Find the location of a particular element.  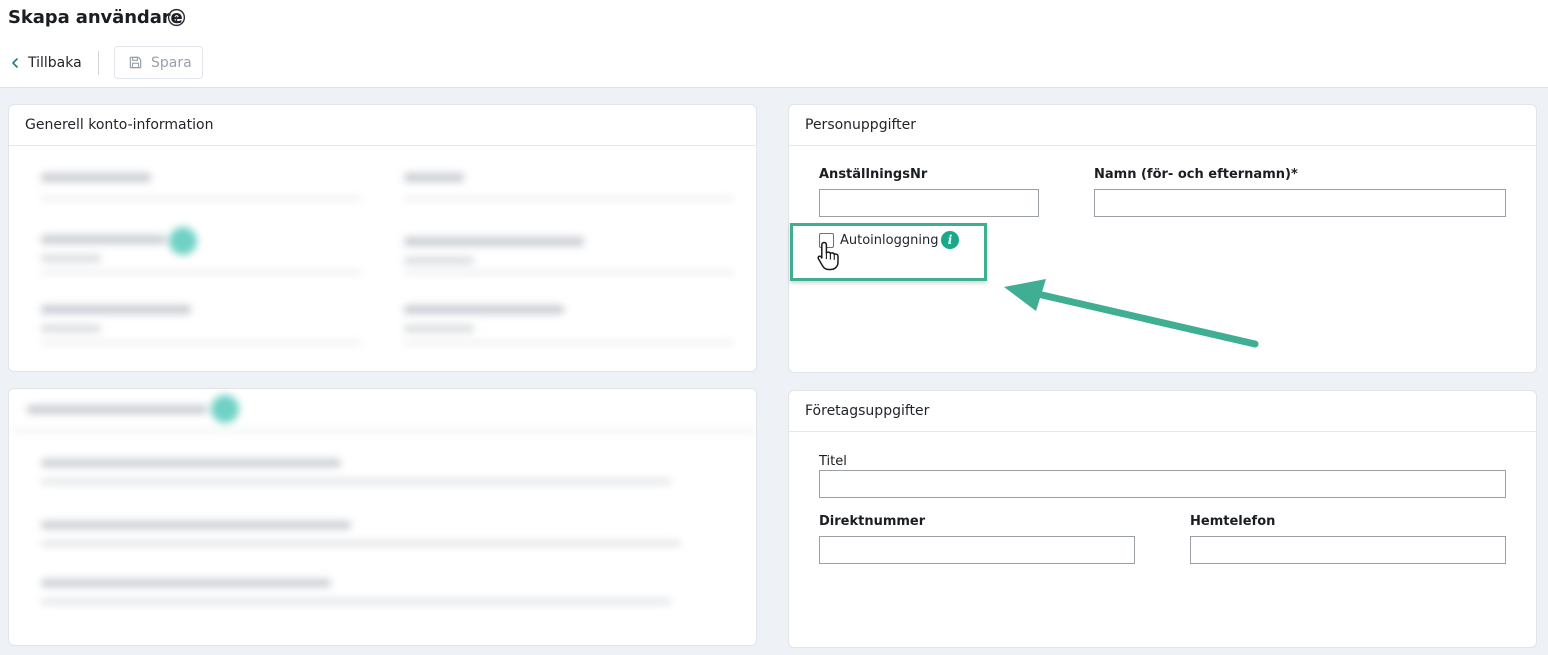

top-bar: Skapa användare Tillbaka Spara is located at coordinates (774, 44).